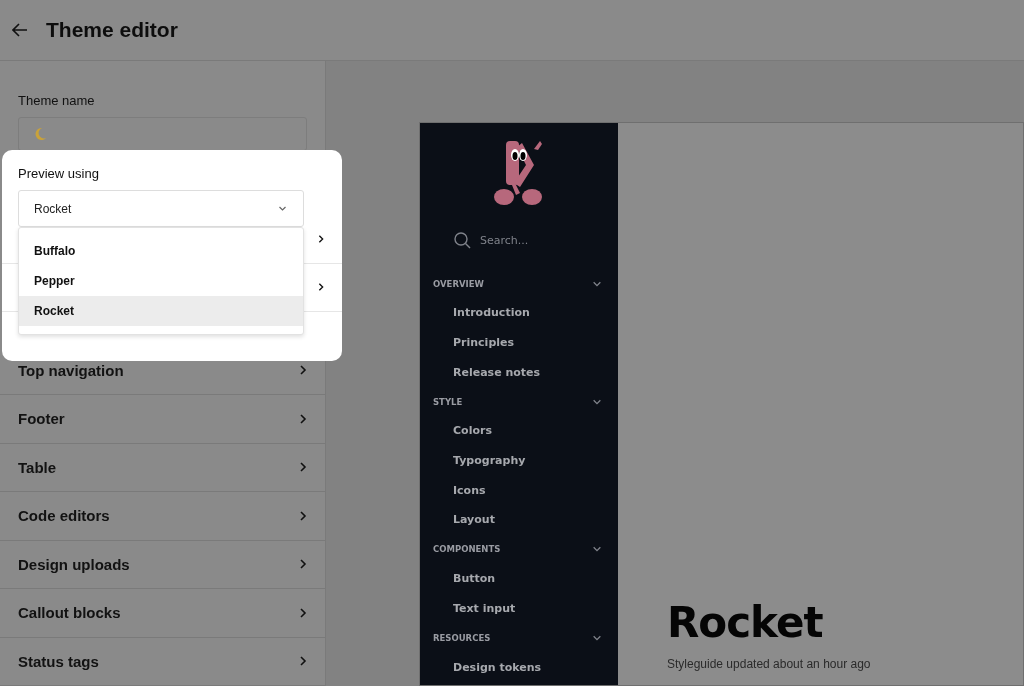  What do you see at coordinates (20, 30) in the screenshot?
I see `back-arrow-icon` at bounding box center [20, 30].